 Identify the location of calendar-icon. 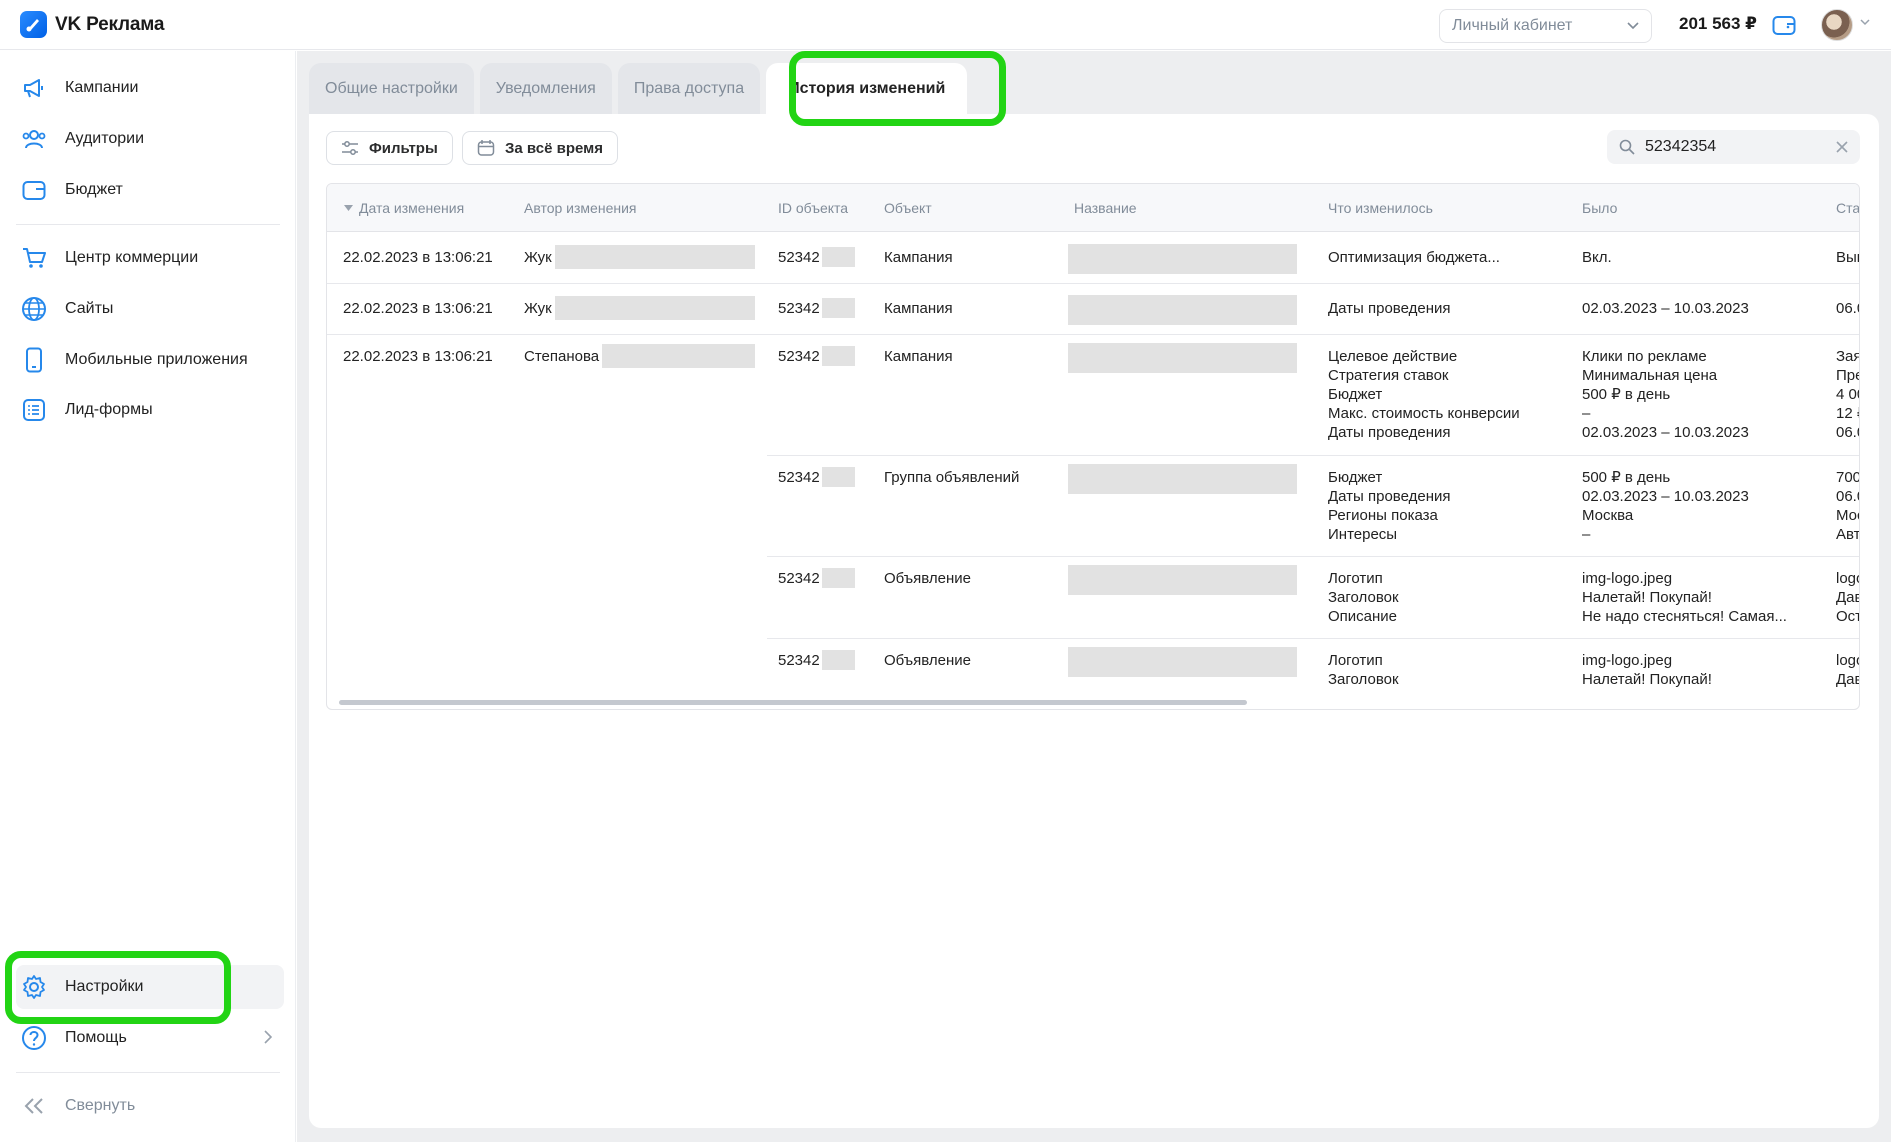
(486, 148).